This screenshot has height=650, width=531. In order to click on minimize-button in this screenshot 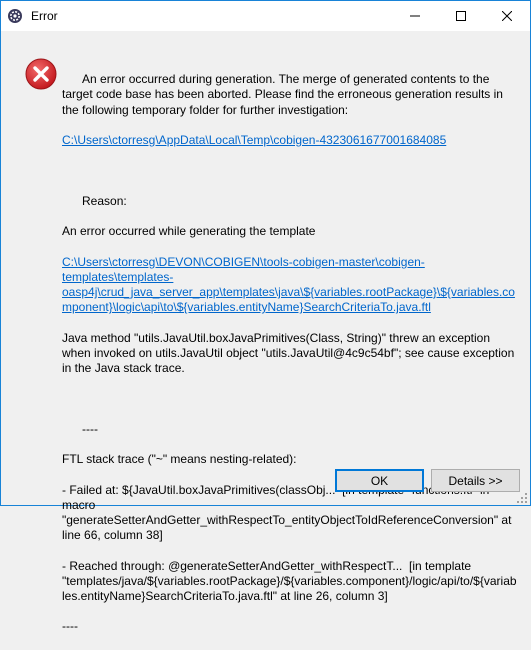, I will do `click(415, 16)`.